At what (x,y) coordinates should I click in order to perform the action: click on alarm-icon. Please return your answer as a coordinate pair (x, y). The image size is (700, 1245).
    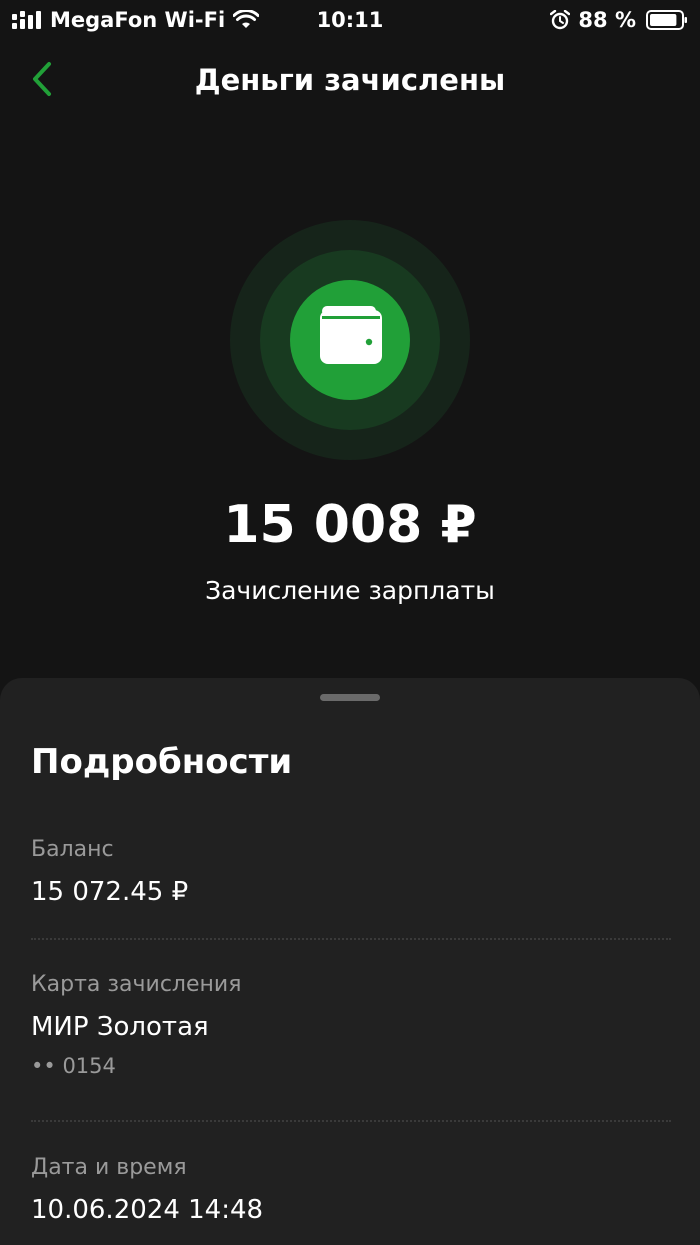
    Looking at the image, I should click on (560, 20).